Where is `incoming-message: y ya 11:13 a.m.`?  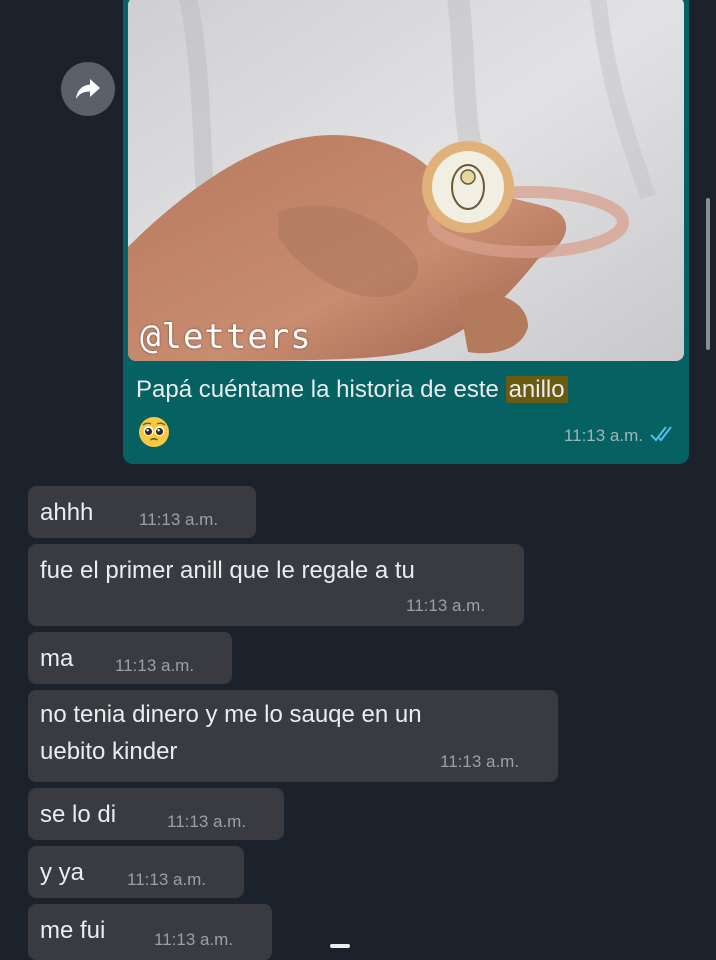 incoming-message: y ya 11:13 a.m. is located at coordinates (136, 872).